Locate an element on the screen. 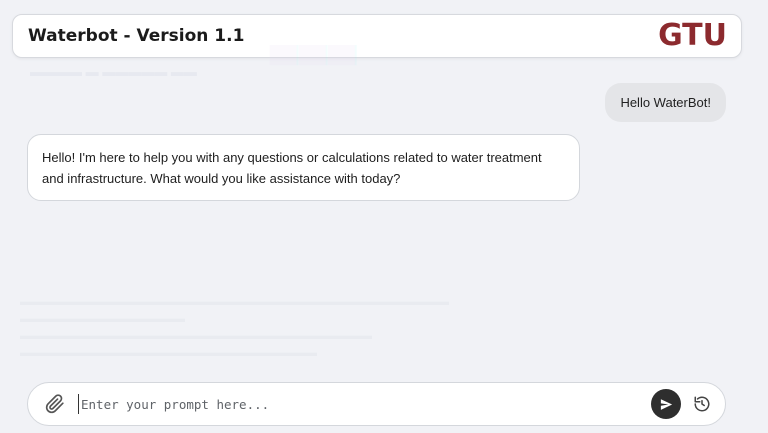 The height and width of the screenshot is (433, 768). gtu-logo: GTU is located at coordinates (692, 35).